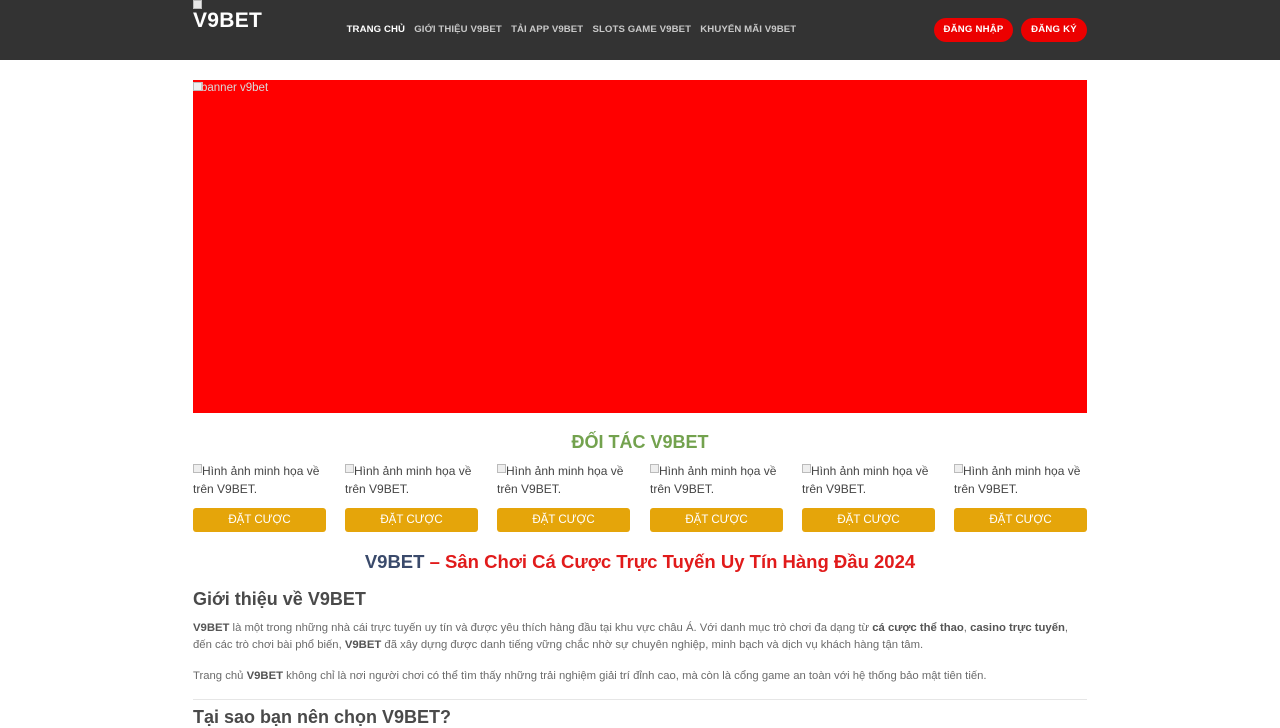  I want to click on nav-item-slots: SLOTS GAME V9BET, so click(642, 30).